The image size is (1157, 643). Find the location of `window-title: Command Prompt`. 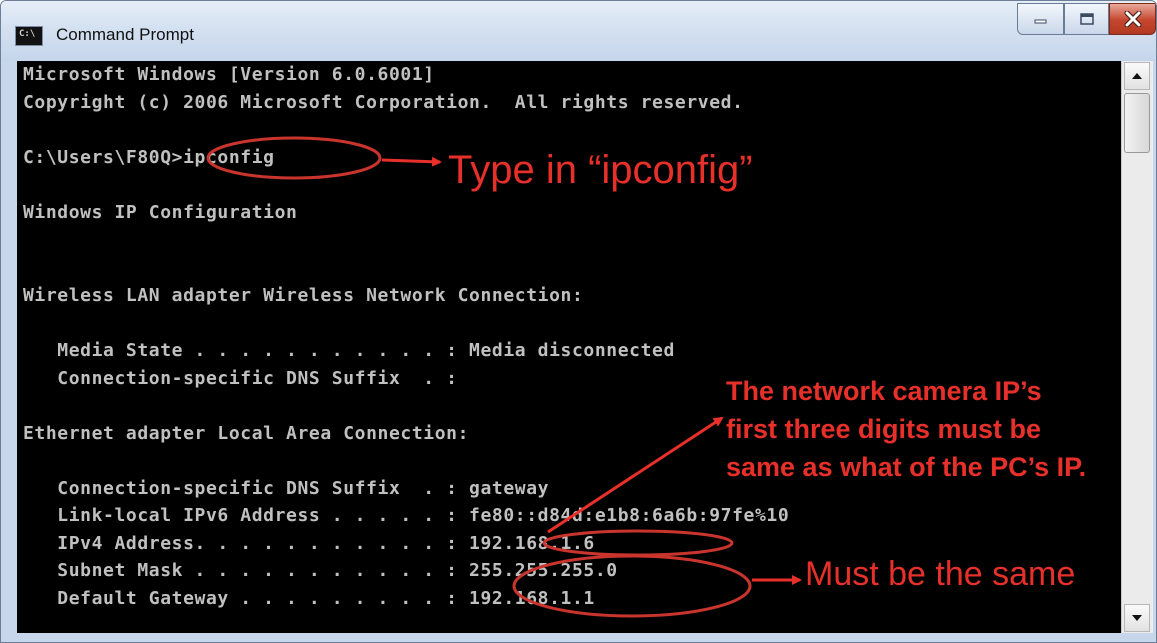

window-title: Command Prompt is located at coordinates (125, 34).